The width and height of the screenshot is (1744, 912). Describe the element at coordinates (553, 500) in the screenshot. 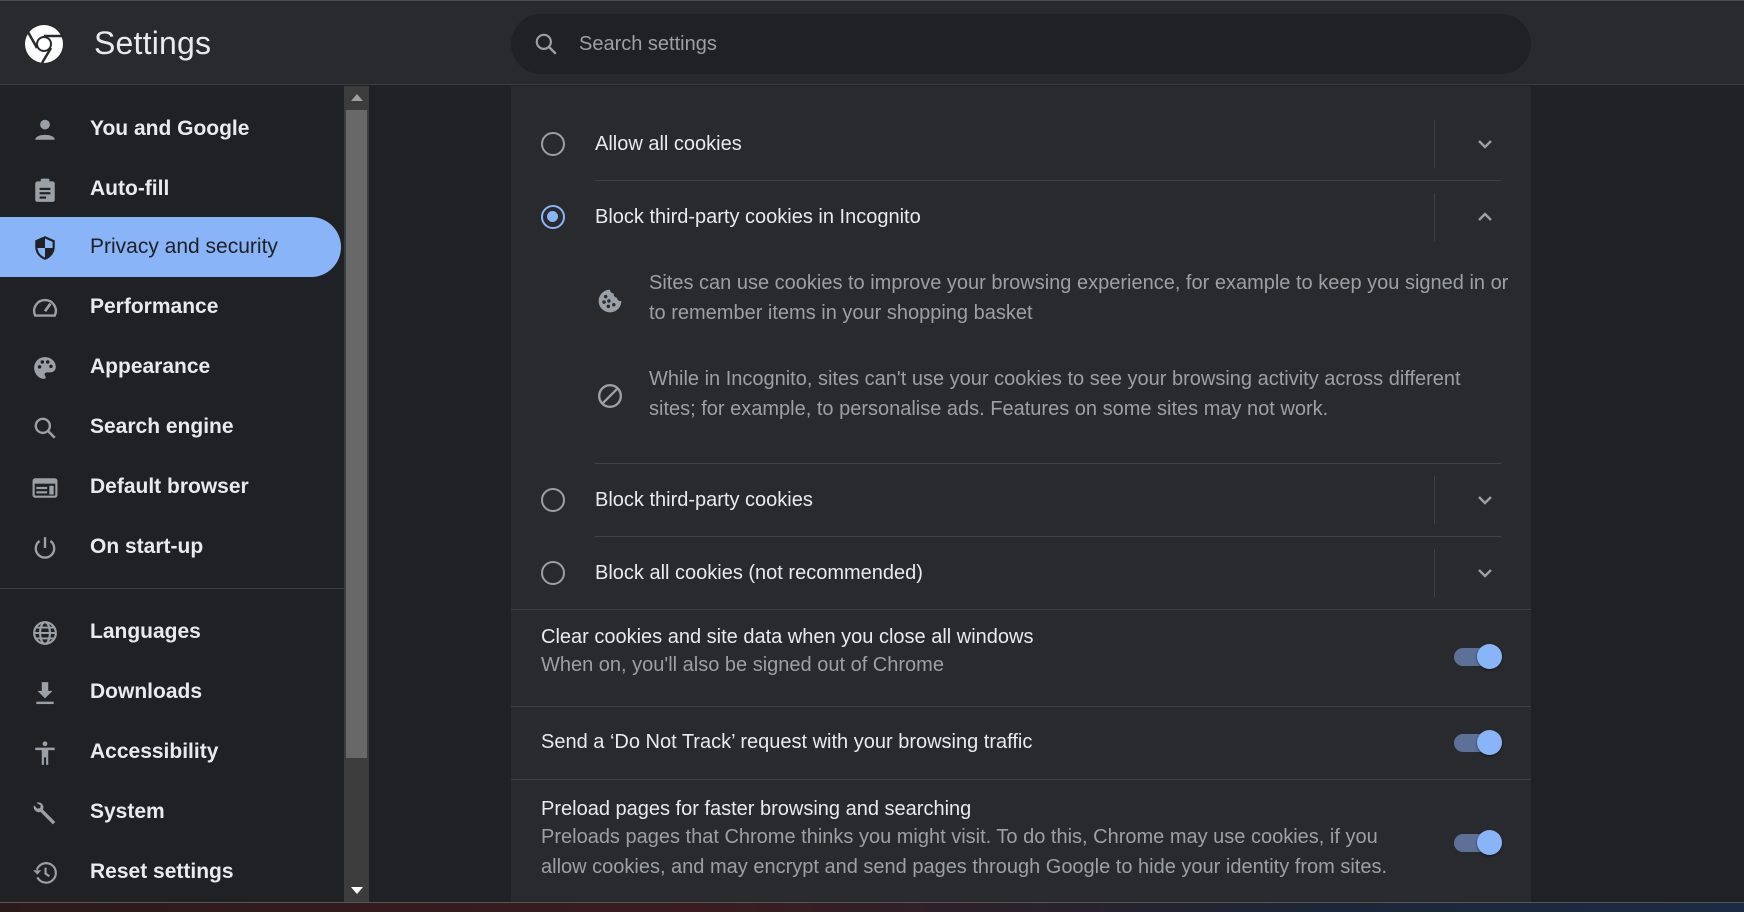

I see `radio-block-third-party-cookies` at that location.